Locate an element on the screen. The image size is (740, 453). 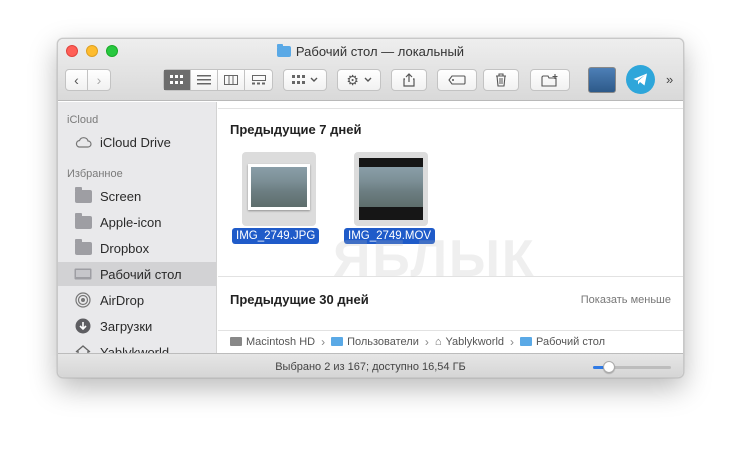
video-thumbnail is located at coordinates (391, 189).